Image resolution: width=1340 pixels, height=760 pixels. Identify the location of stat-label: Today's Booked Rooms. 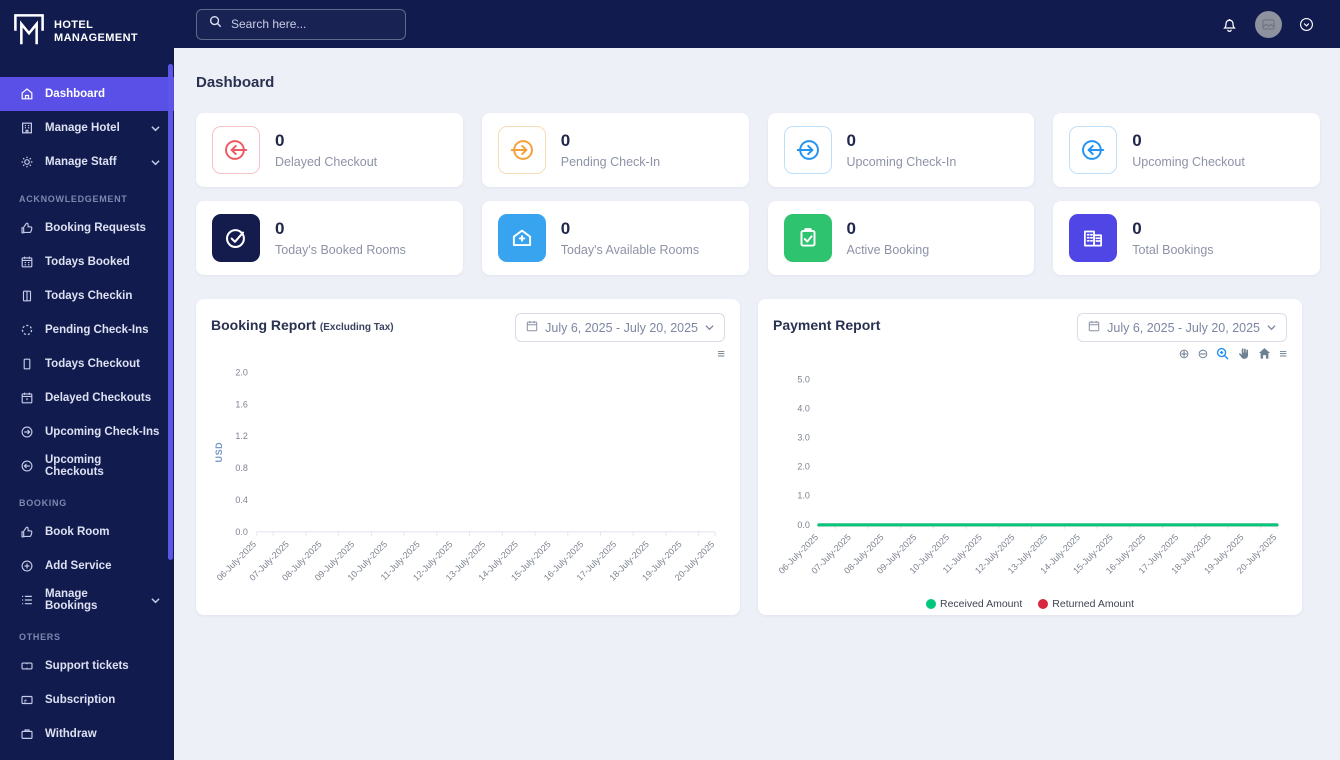
(340, 249).